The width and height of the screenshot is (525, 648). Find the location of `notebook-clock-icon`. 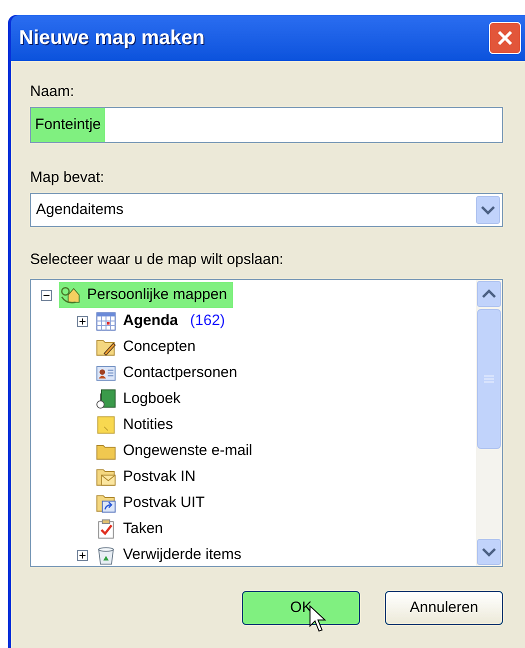

notebook-clock-icon is located at coordinates (106, 399).